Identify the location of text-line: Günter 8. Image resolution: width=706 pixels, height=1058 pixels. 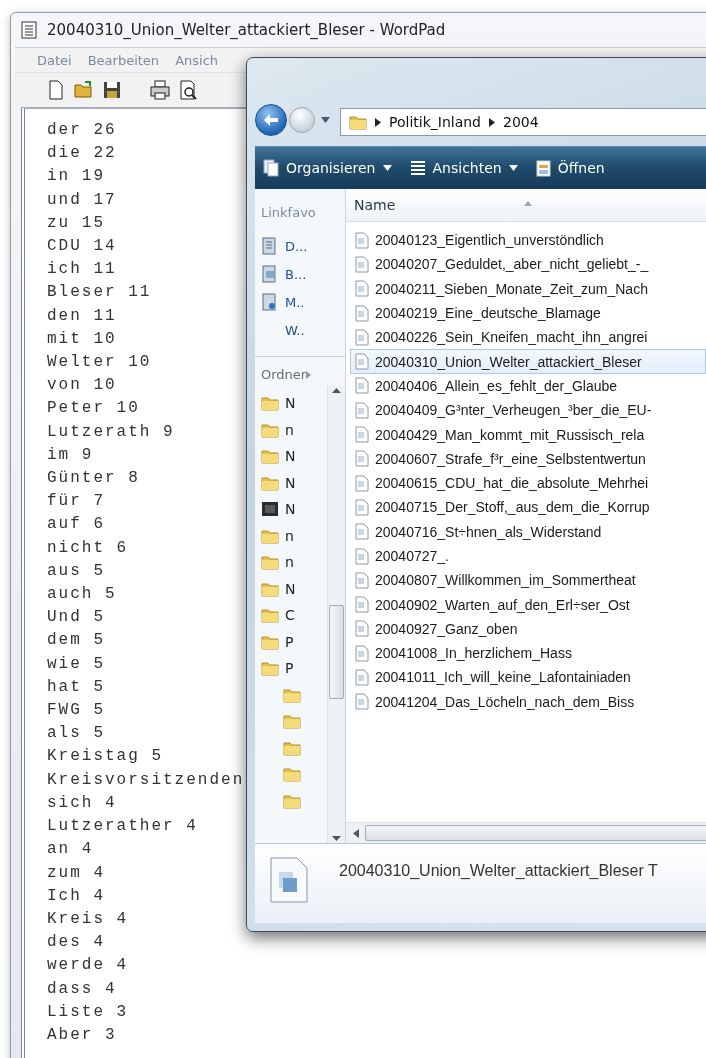
(93, 479).